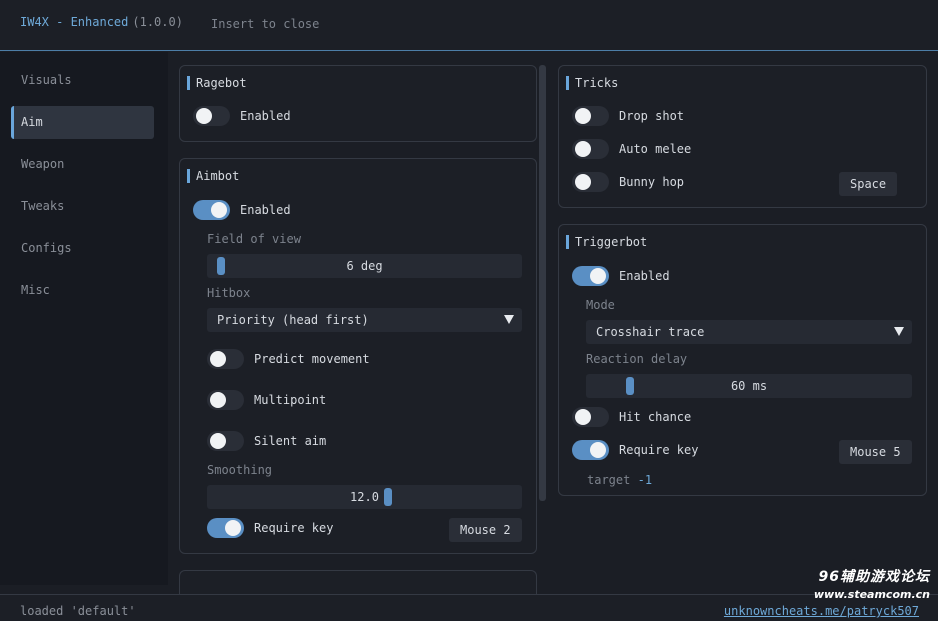 The height and width of the screenshot is (621, 938). Describe the element at coordinates (290, 400) in the screenshot. I see `multipoint-label: Multipoint` at that location.